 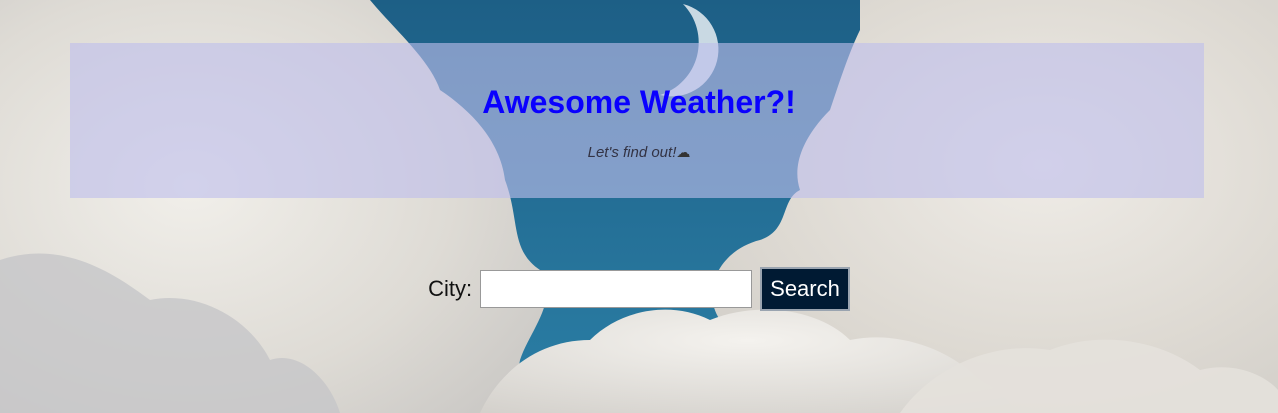 I want to click on search-button: Search, so click(x=805, y=289).